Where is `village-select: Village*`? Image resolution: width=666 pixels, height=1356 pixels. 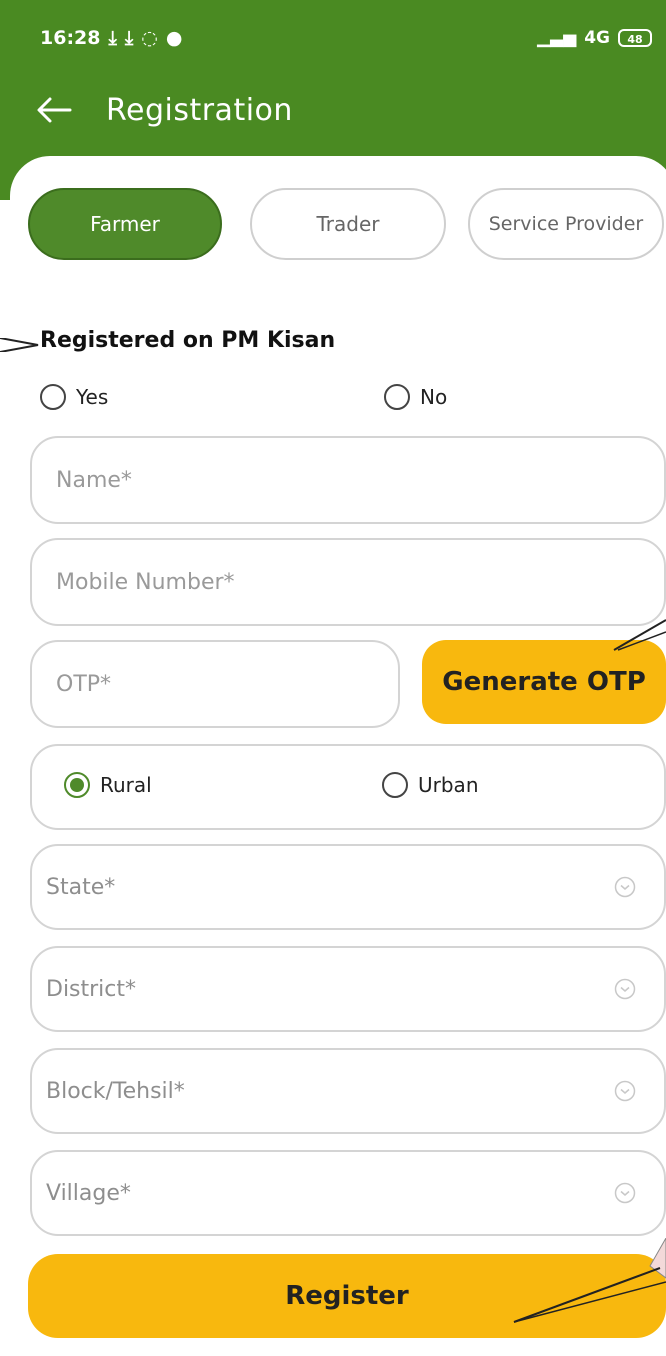 village-select: Village* is located at coordinates (348, 1193).